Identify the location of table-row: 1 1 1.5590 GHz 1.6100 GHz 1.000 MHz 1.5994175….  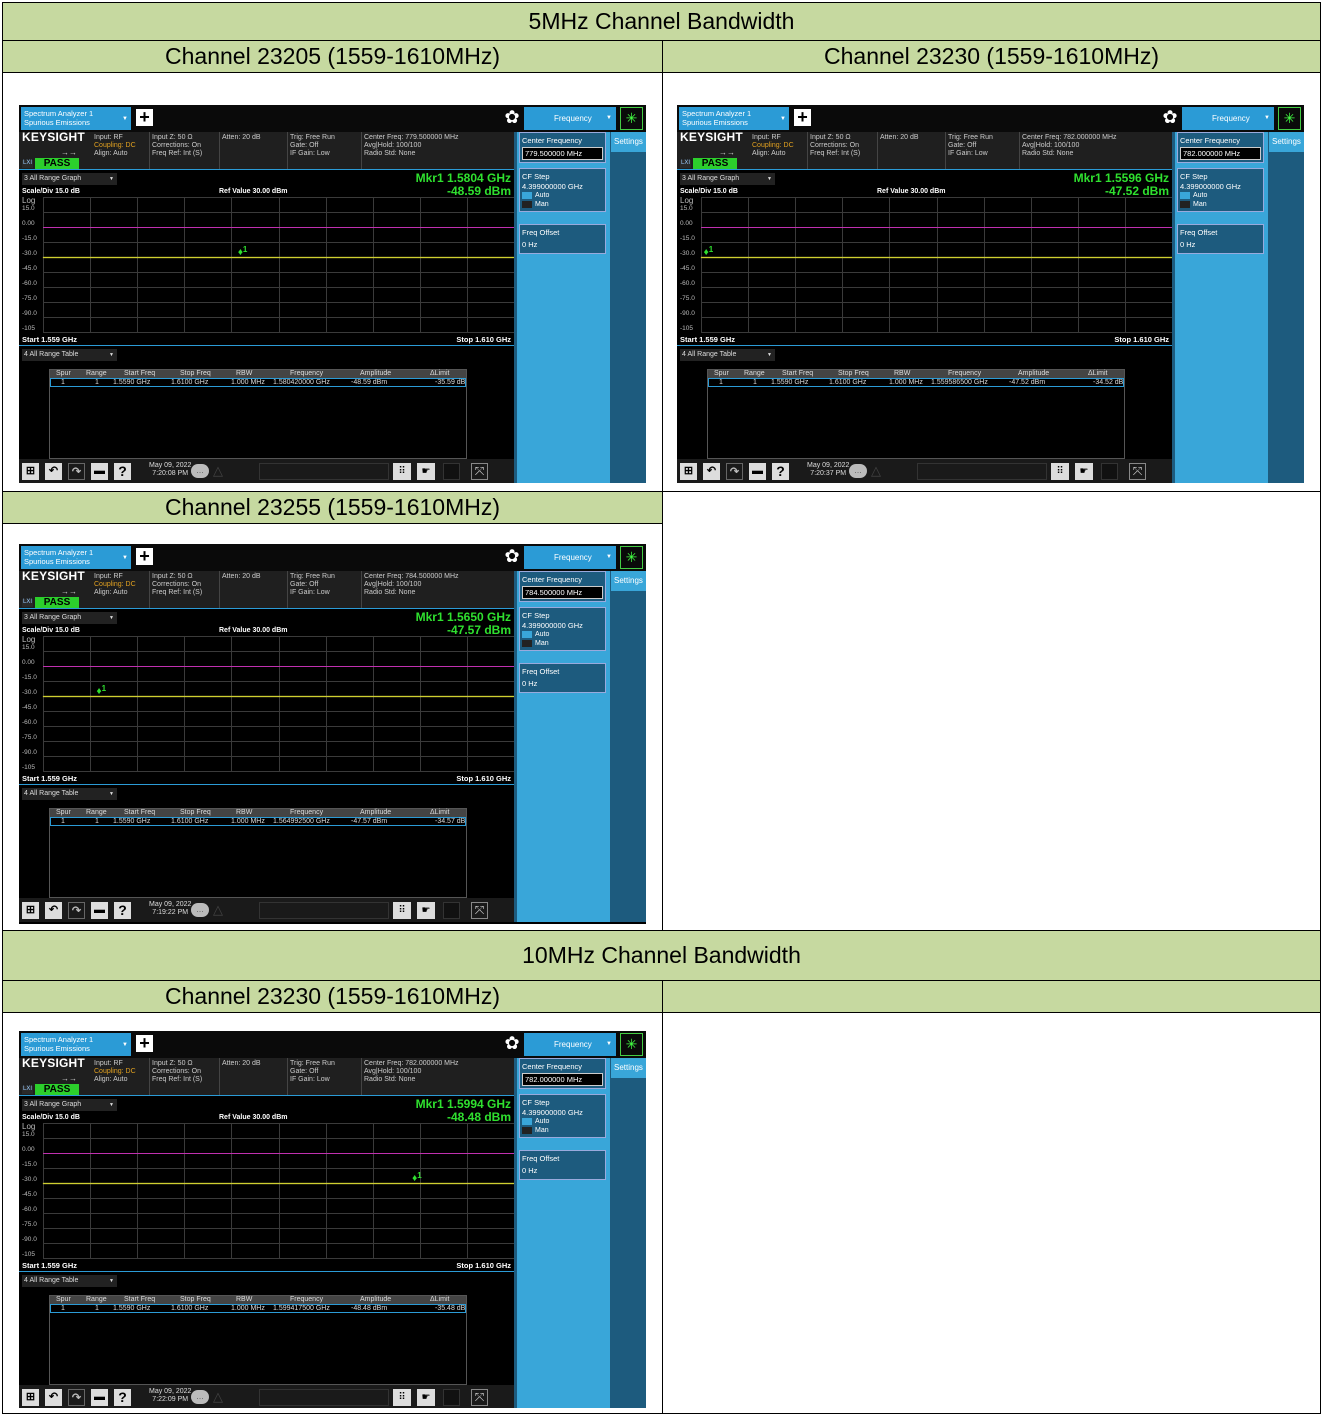
(258, 1308).